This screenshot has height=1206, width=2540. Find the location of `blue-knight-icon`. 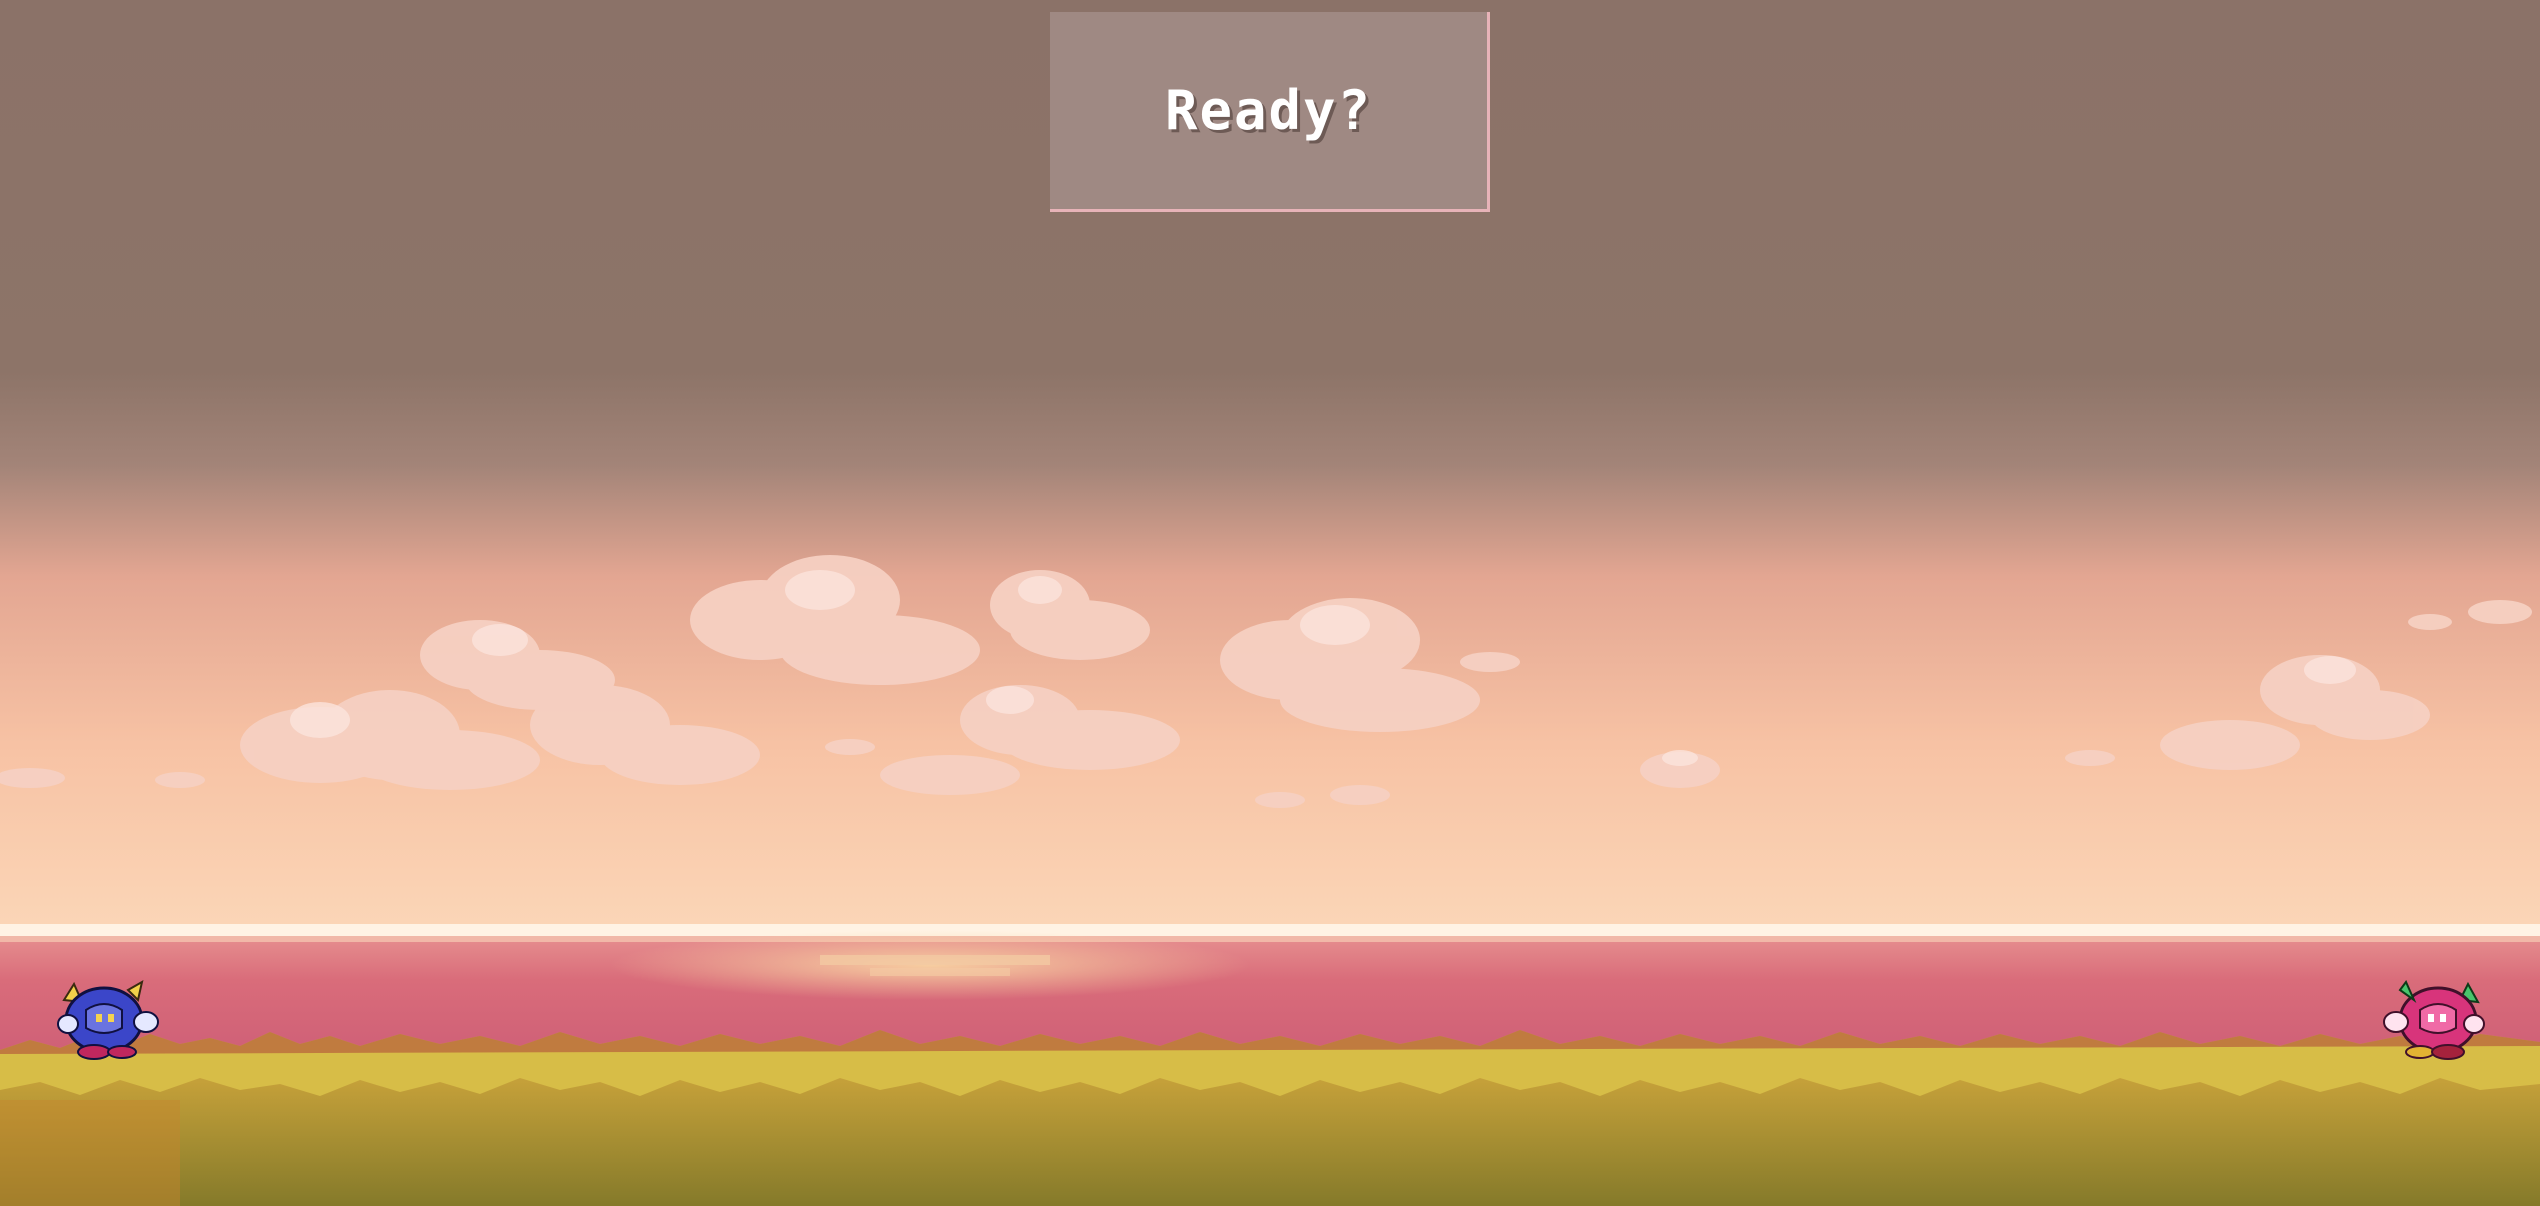

blue-knight-icon is located at coordinates (108, 1020).